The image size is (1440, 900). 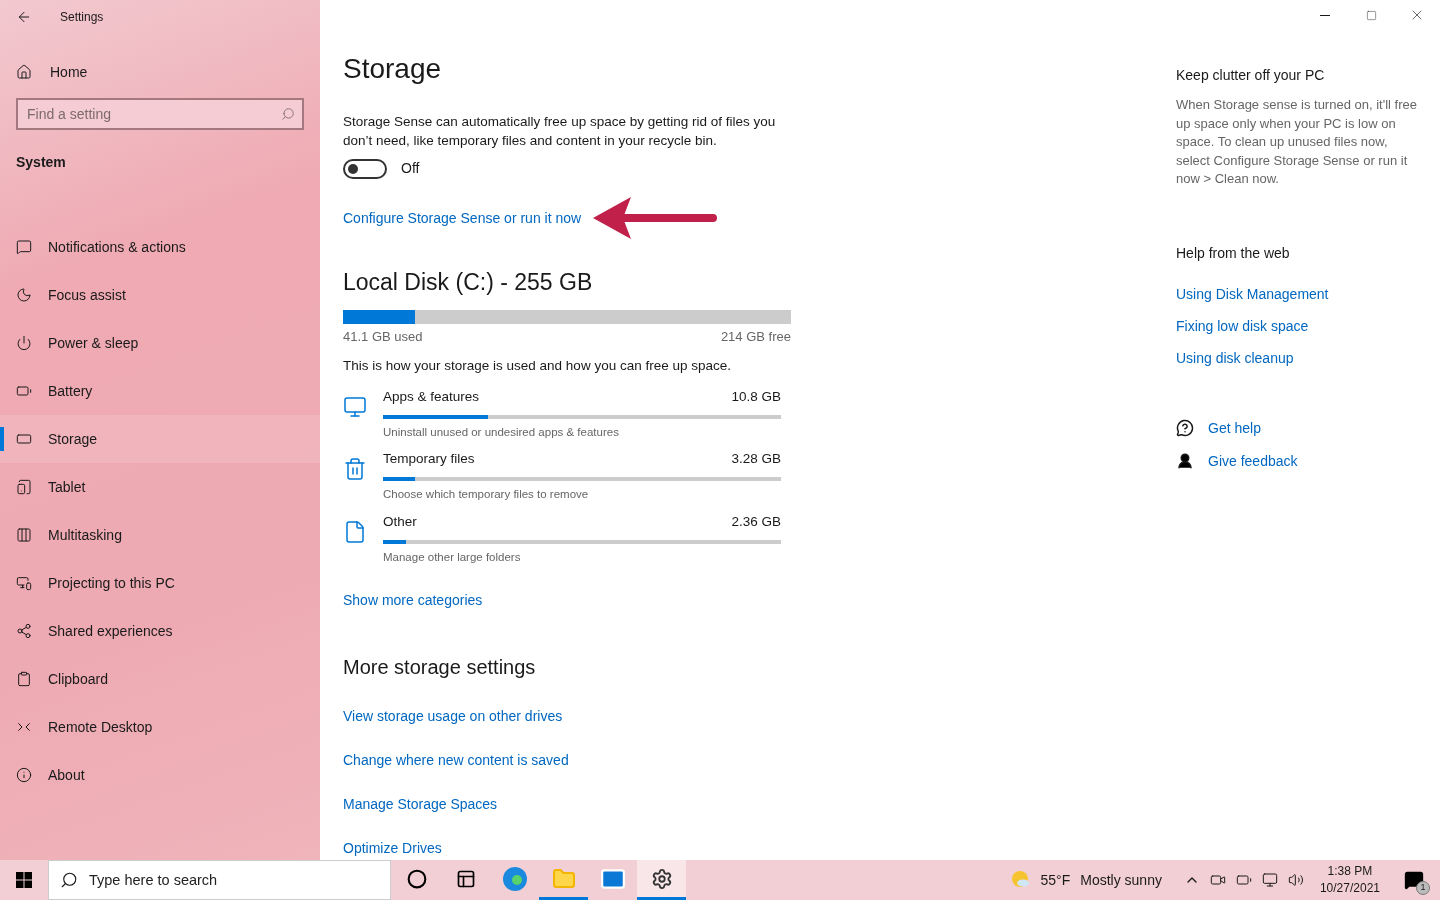 I want to click on moon-icon, so click(x=24, y=295).